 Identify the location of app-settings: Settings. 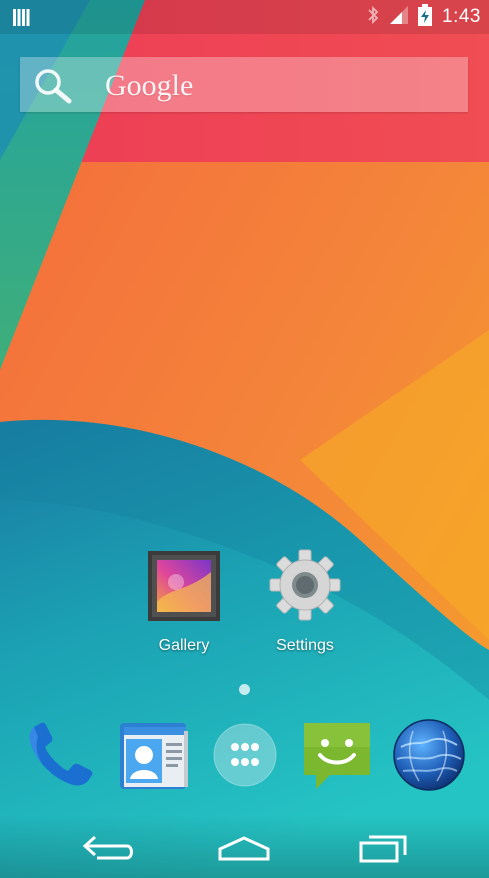
(305, 601).